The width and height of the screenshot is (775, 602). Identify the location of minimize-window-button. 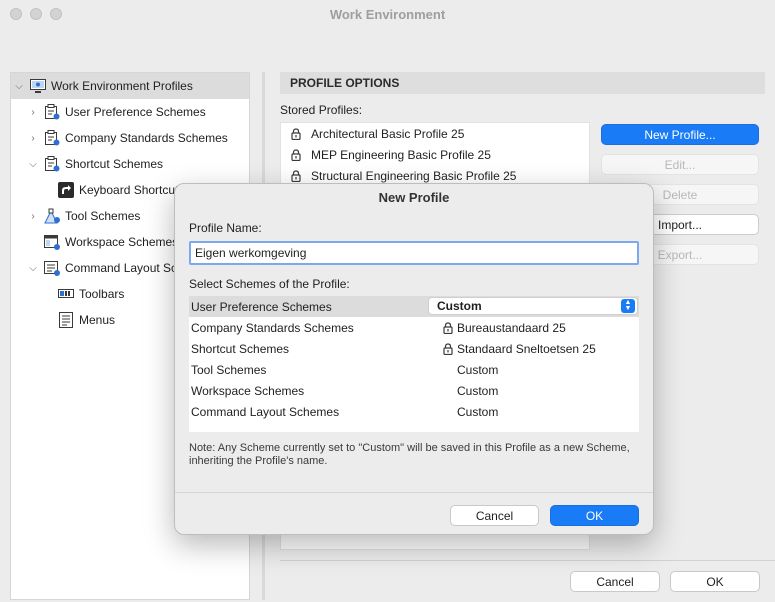
(36, 14).